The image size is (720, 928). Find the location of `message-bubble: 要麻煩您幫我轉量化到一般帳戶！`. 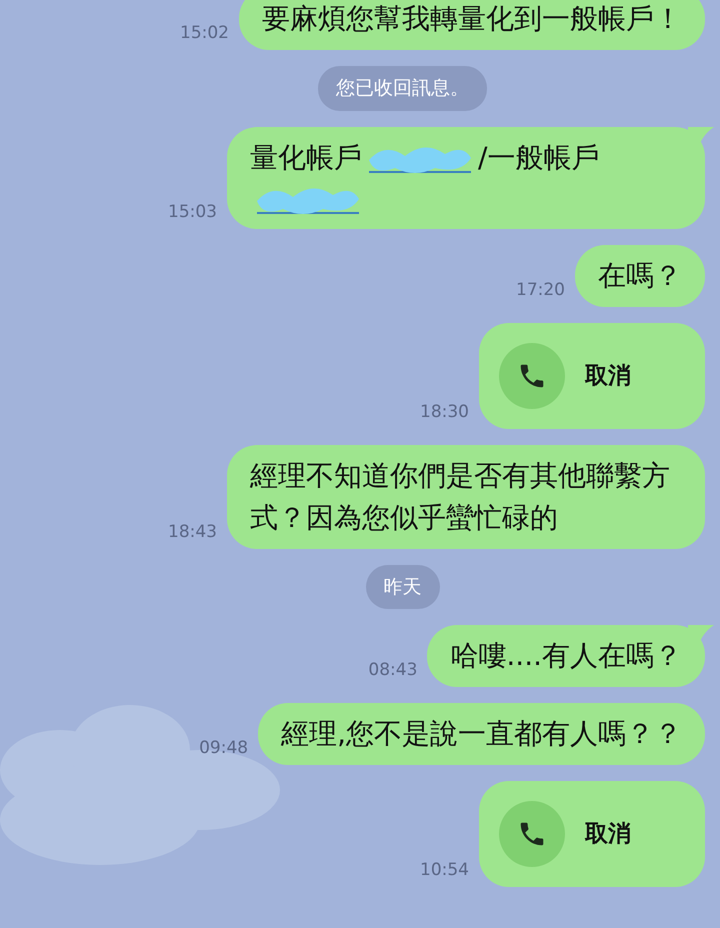

message-bubble: 要麻煩您幫我轉量化到一般帳戶！ is located at coordinates (472, 25).